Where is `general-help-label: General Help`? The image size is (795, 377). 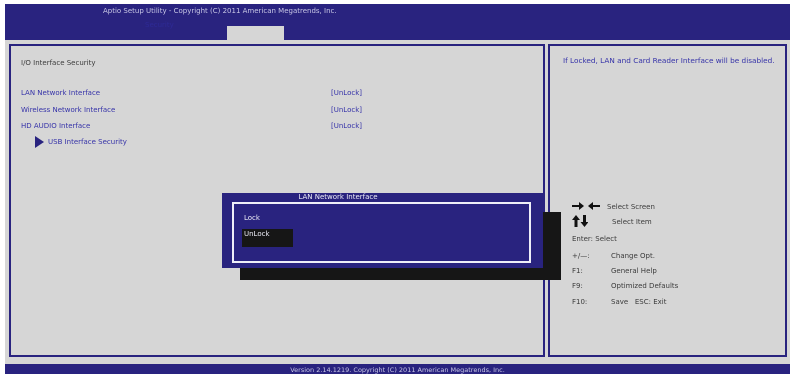 general-help-label: General Help is located at coordinates (634, 271).